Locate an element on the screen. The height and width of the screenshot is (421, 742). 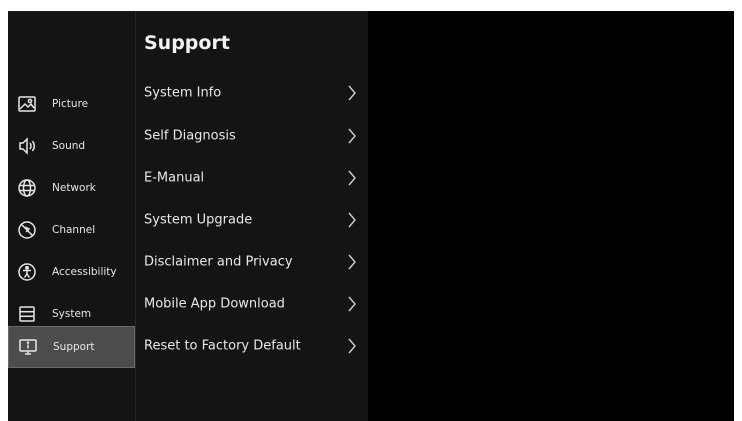
sidebar-item-picture: Picture is located at coordinates (71, 104).